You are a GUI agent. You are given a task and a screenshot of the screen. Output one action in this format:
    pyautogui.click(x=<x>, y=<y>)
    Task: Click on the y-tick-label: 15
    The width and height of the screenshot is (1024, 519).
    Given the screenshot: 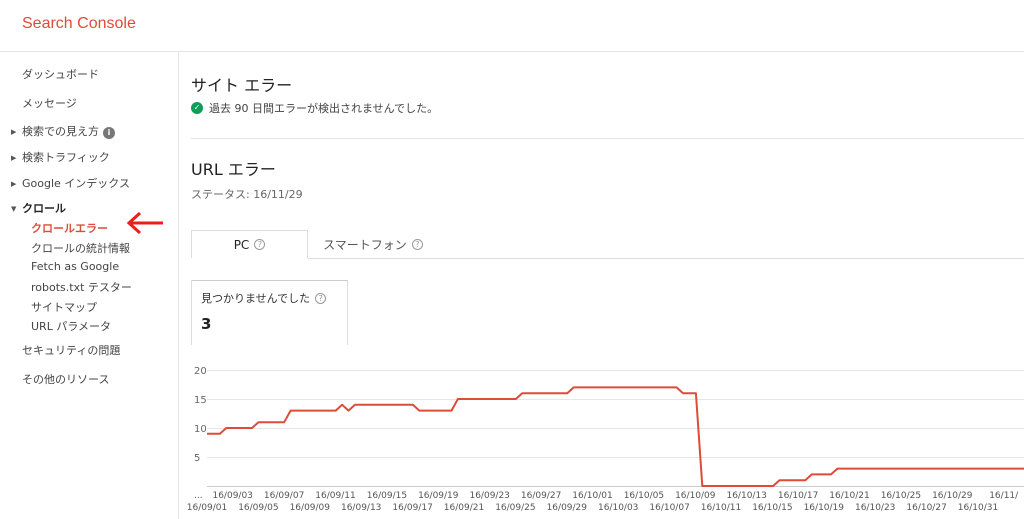 What is the action you would take?
    pyautogui.click(x=200, y=400)
    